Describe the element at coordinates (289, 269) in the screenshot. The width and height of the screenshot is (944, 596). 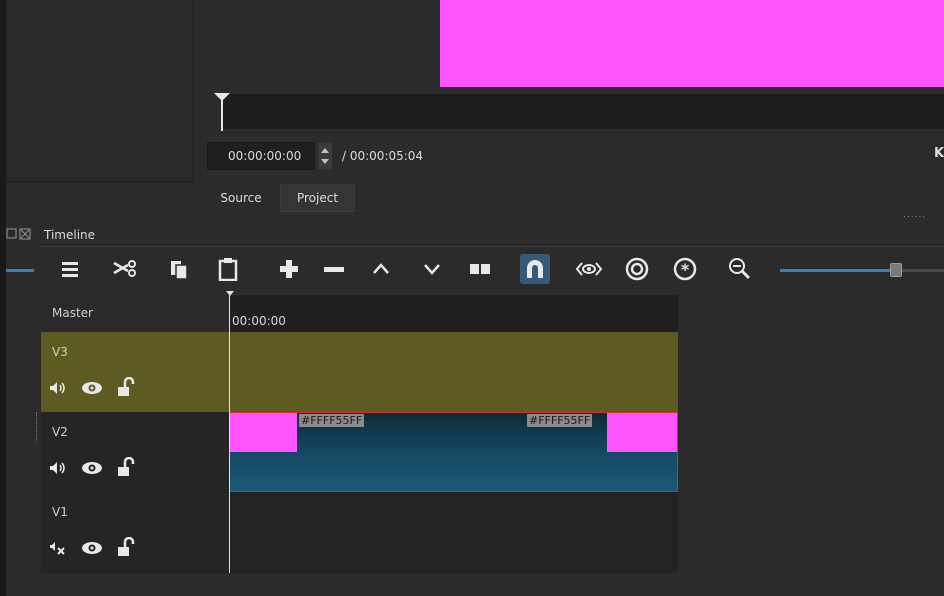
I see `append-icon` at that location.